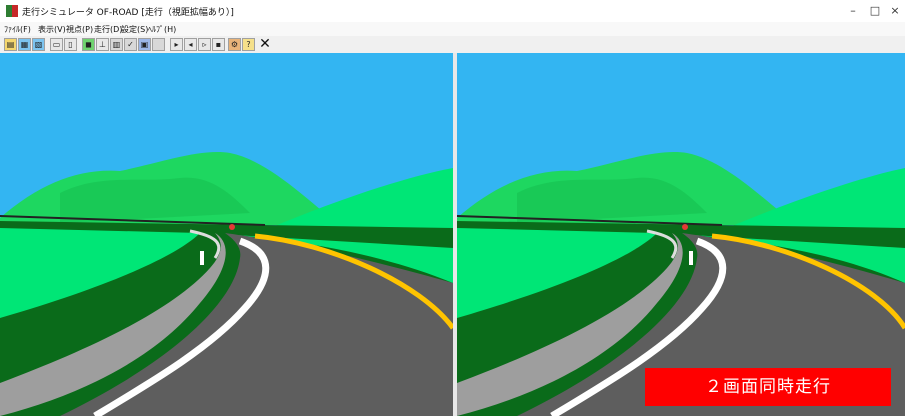 The height and width of the screenshot is (416, 905). Describe the element at coordinates (452, 11) in the screenshot. I see `title-bar: 走行シミュレータ OF-ROAD [走行（視距拡幅あり）] – □ ×` at that location.